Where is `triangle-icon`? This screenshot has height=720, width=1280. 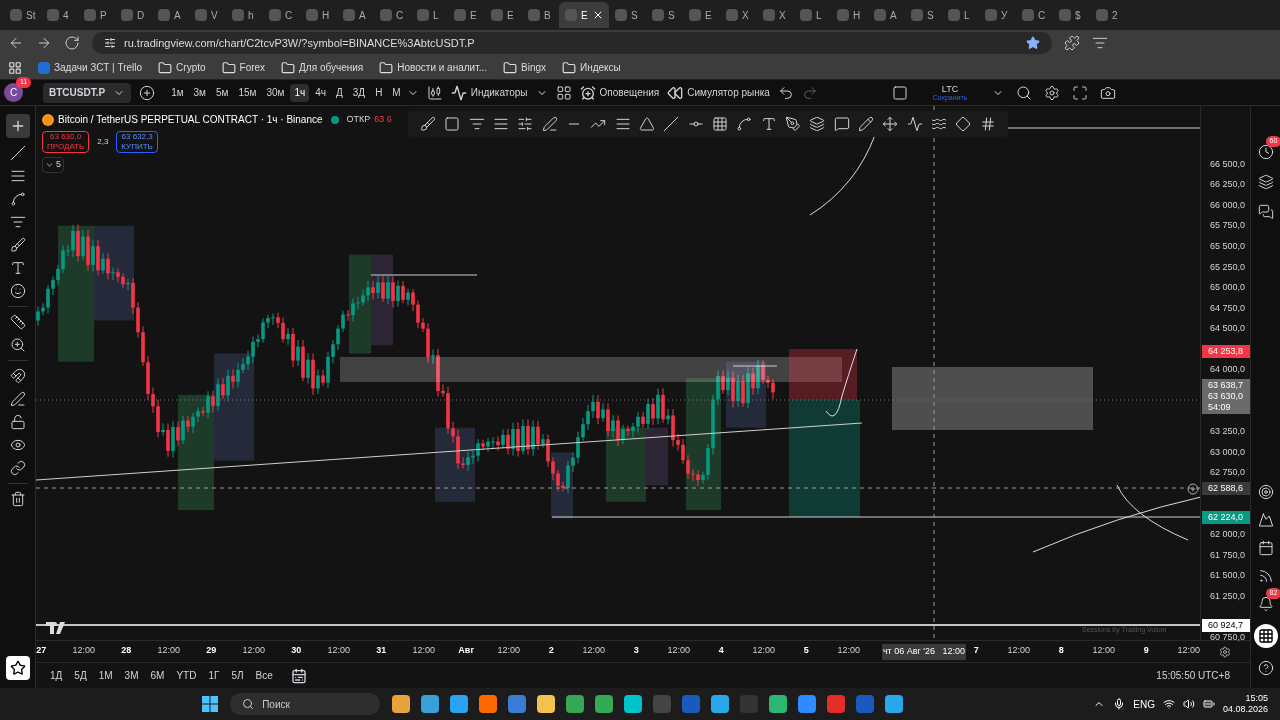 triangle-icon is located at coordinates (647, 124).